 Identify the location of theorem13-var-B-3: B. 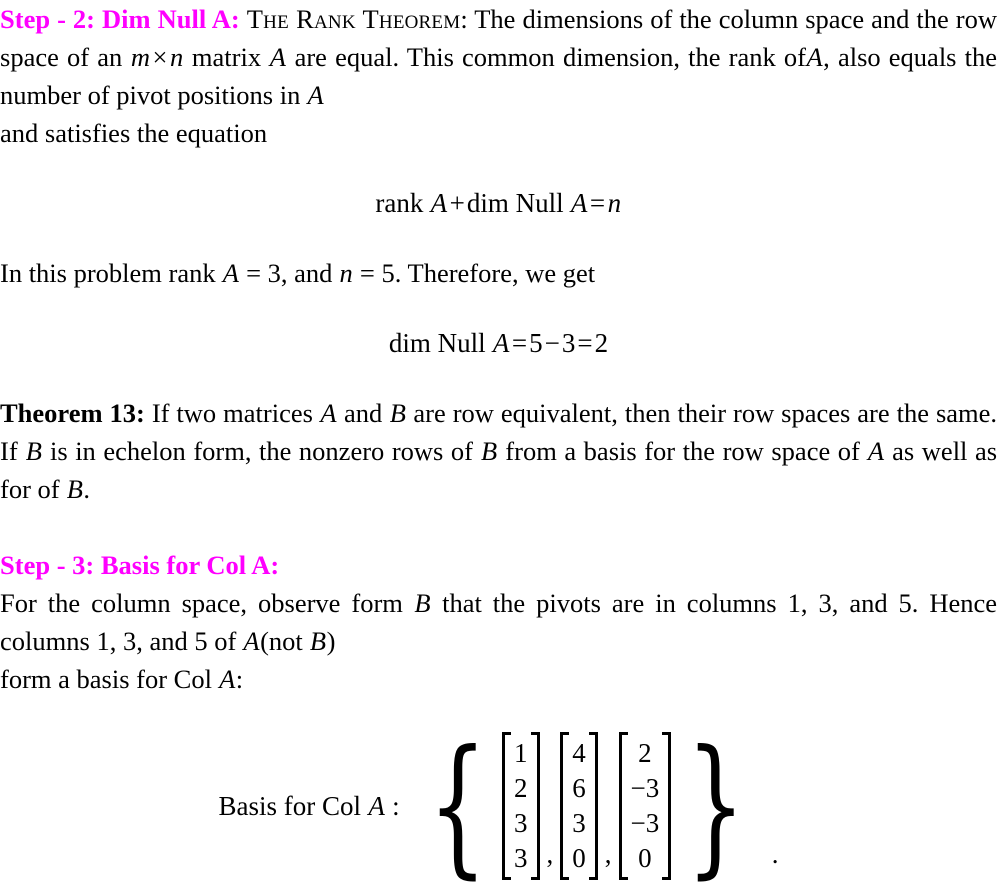
(489, 451).